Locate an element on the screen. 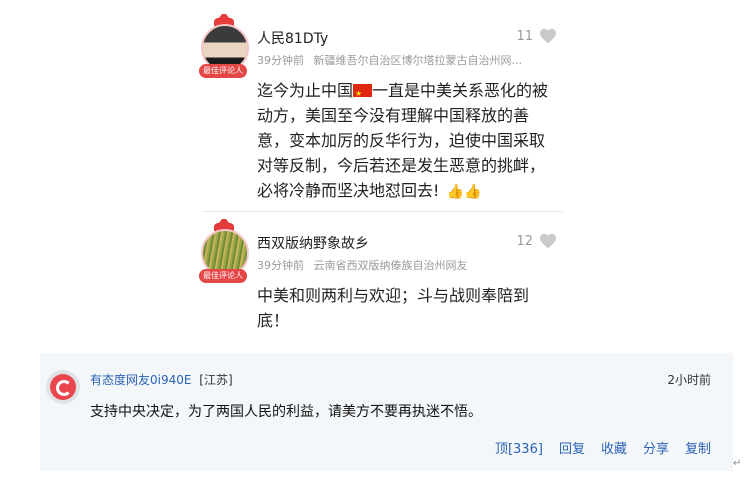 The image size is (751, 491). copy-button: 复制 is located at coordinates (698, 447).